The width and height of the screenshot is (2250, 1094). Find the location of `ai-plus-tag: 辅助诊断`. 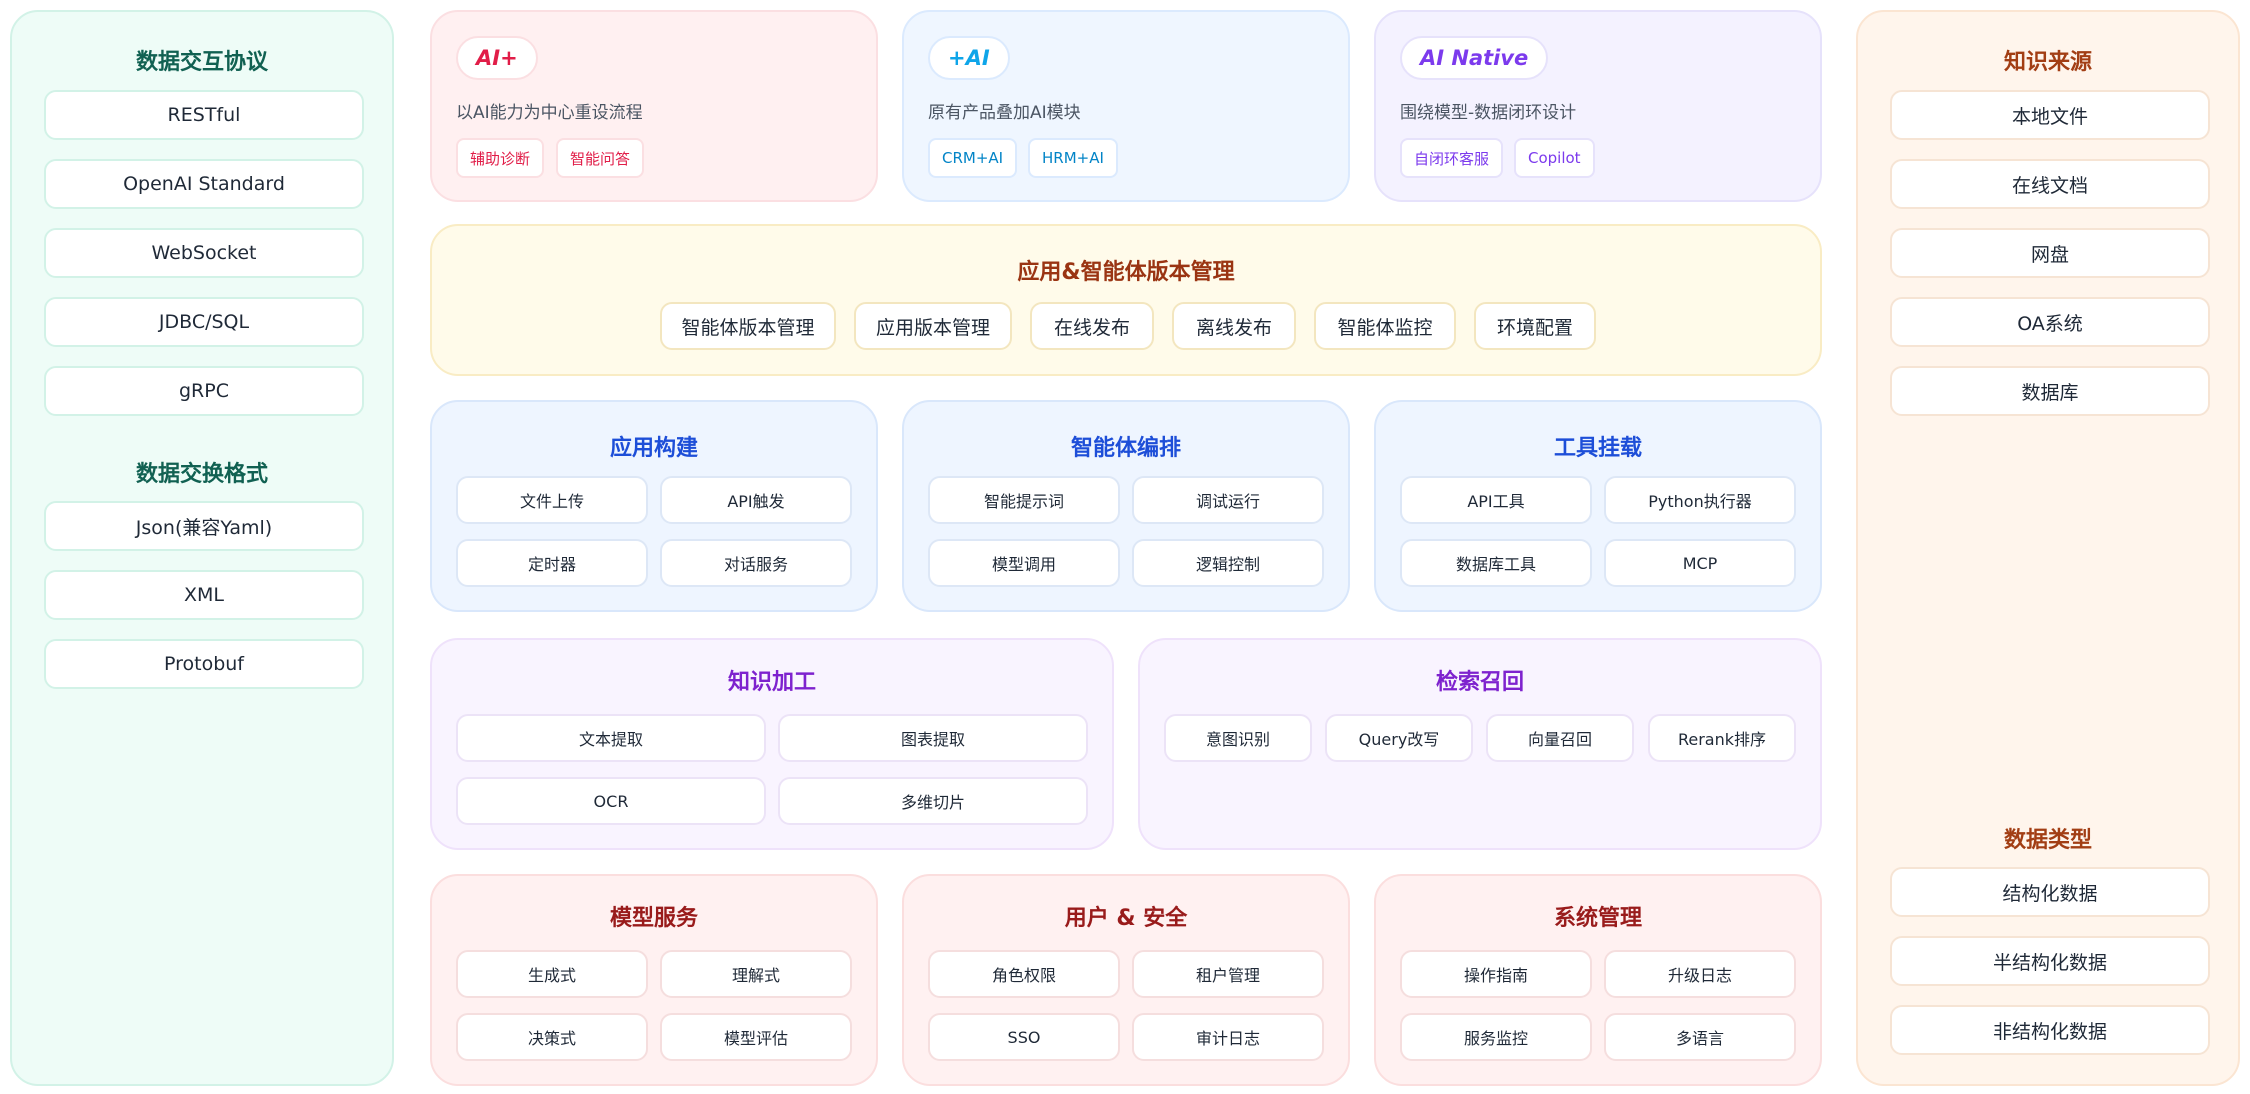

ai-plus-tag: 辅助诊断 is located at coordinates (500, 158).